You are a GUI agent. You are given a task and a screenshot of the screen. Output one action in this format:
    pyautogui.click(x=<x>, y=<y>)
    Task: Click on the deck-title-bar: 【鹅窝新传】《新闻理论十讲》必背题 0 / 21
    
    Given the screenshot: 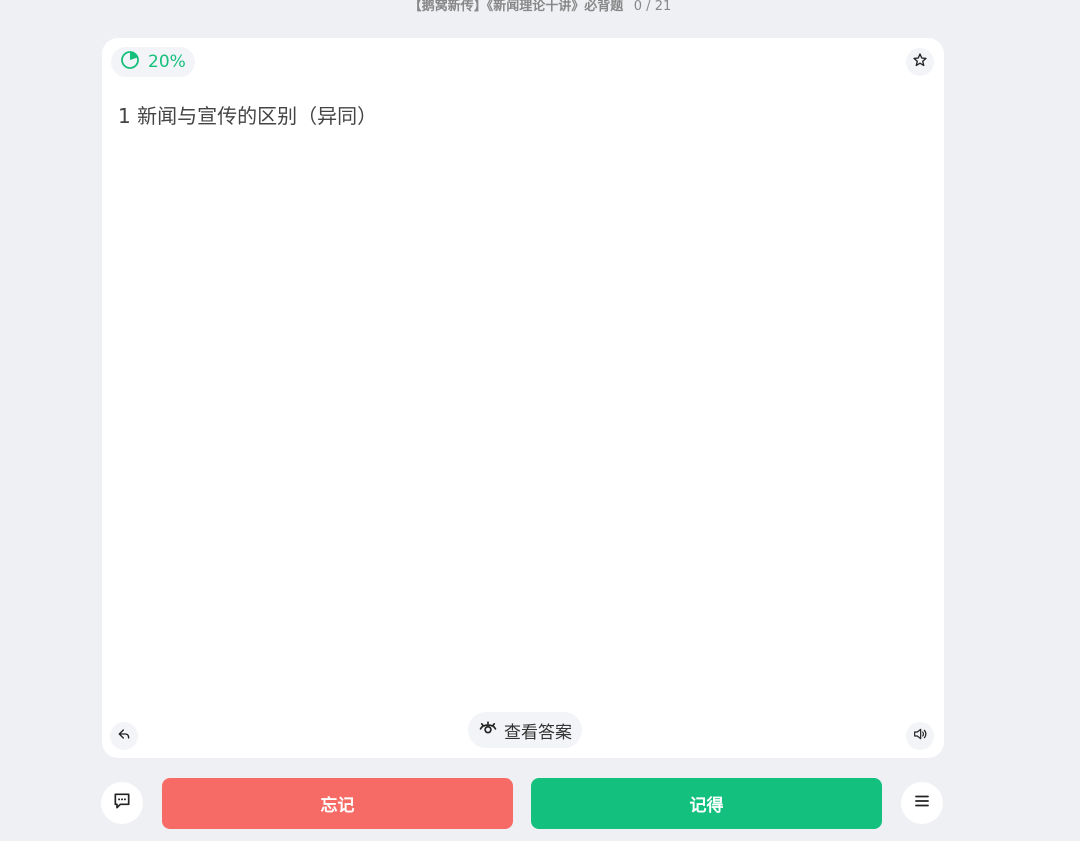 What is the action you would take?
    pyautogui.click(x=540, y=9)
    